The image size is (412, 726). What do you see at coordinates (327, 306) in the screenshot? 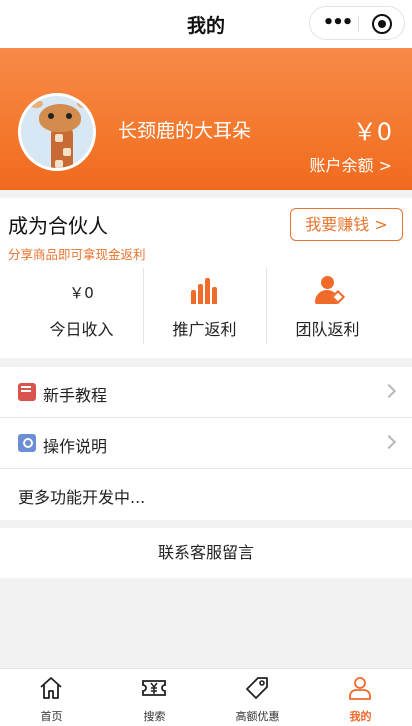
I see `stat-team-rebate: 团队返利` at bounding box center [327, 306].